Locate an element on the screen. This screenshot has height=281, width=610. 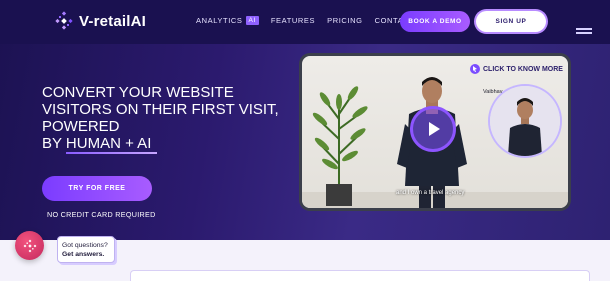
headline-line: CONVERT YOUR WEBSITE is located at coordinates (138, 92).